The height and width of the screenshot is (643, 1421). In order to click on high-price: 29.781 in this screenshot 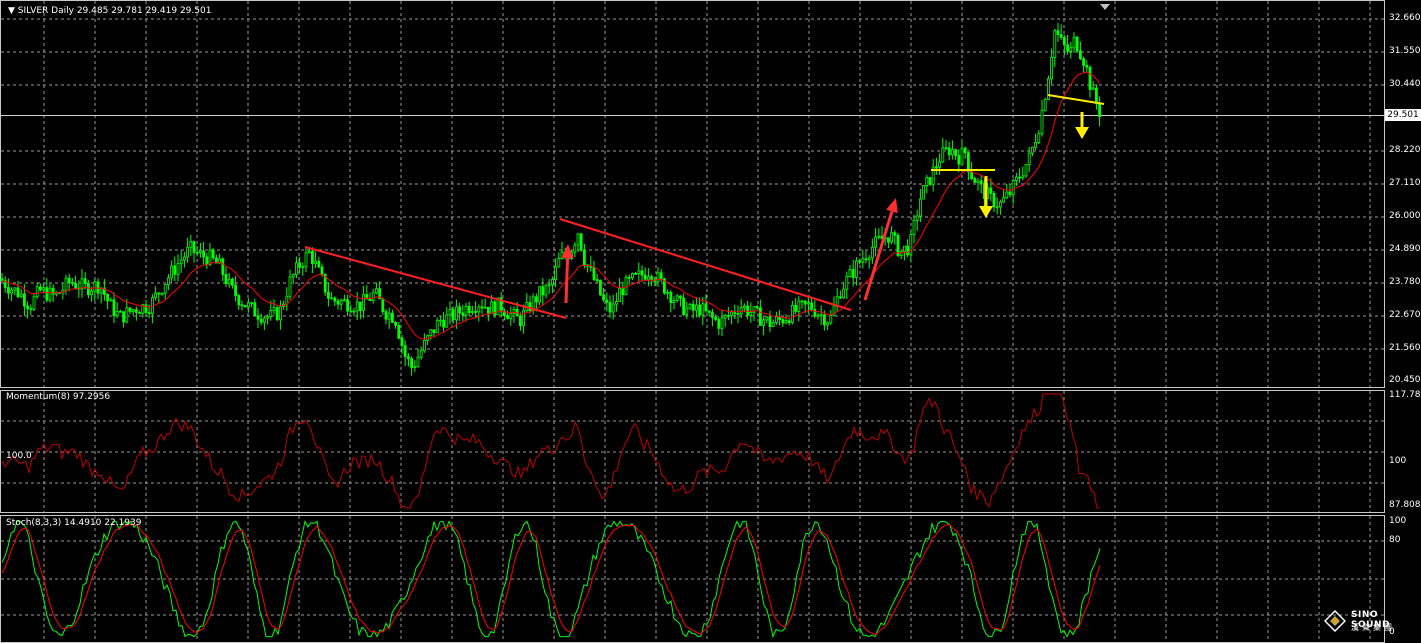, I will do `click(127, 11)`.